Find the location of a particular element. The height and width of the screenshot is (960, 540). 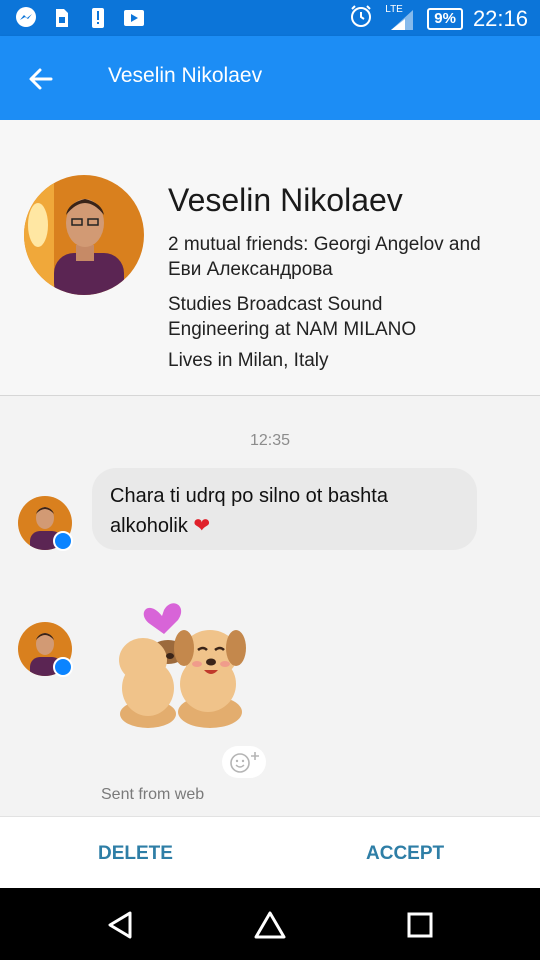

alert-icon is located at coordinates (98, 18).